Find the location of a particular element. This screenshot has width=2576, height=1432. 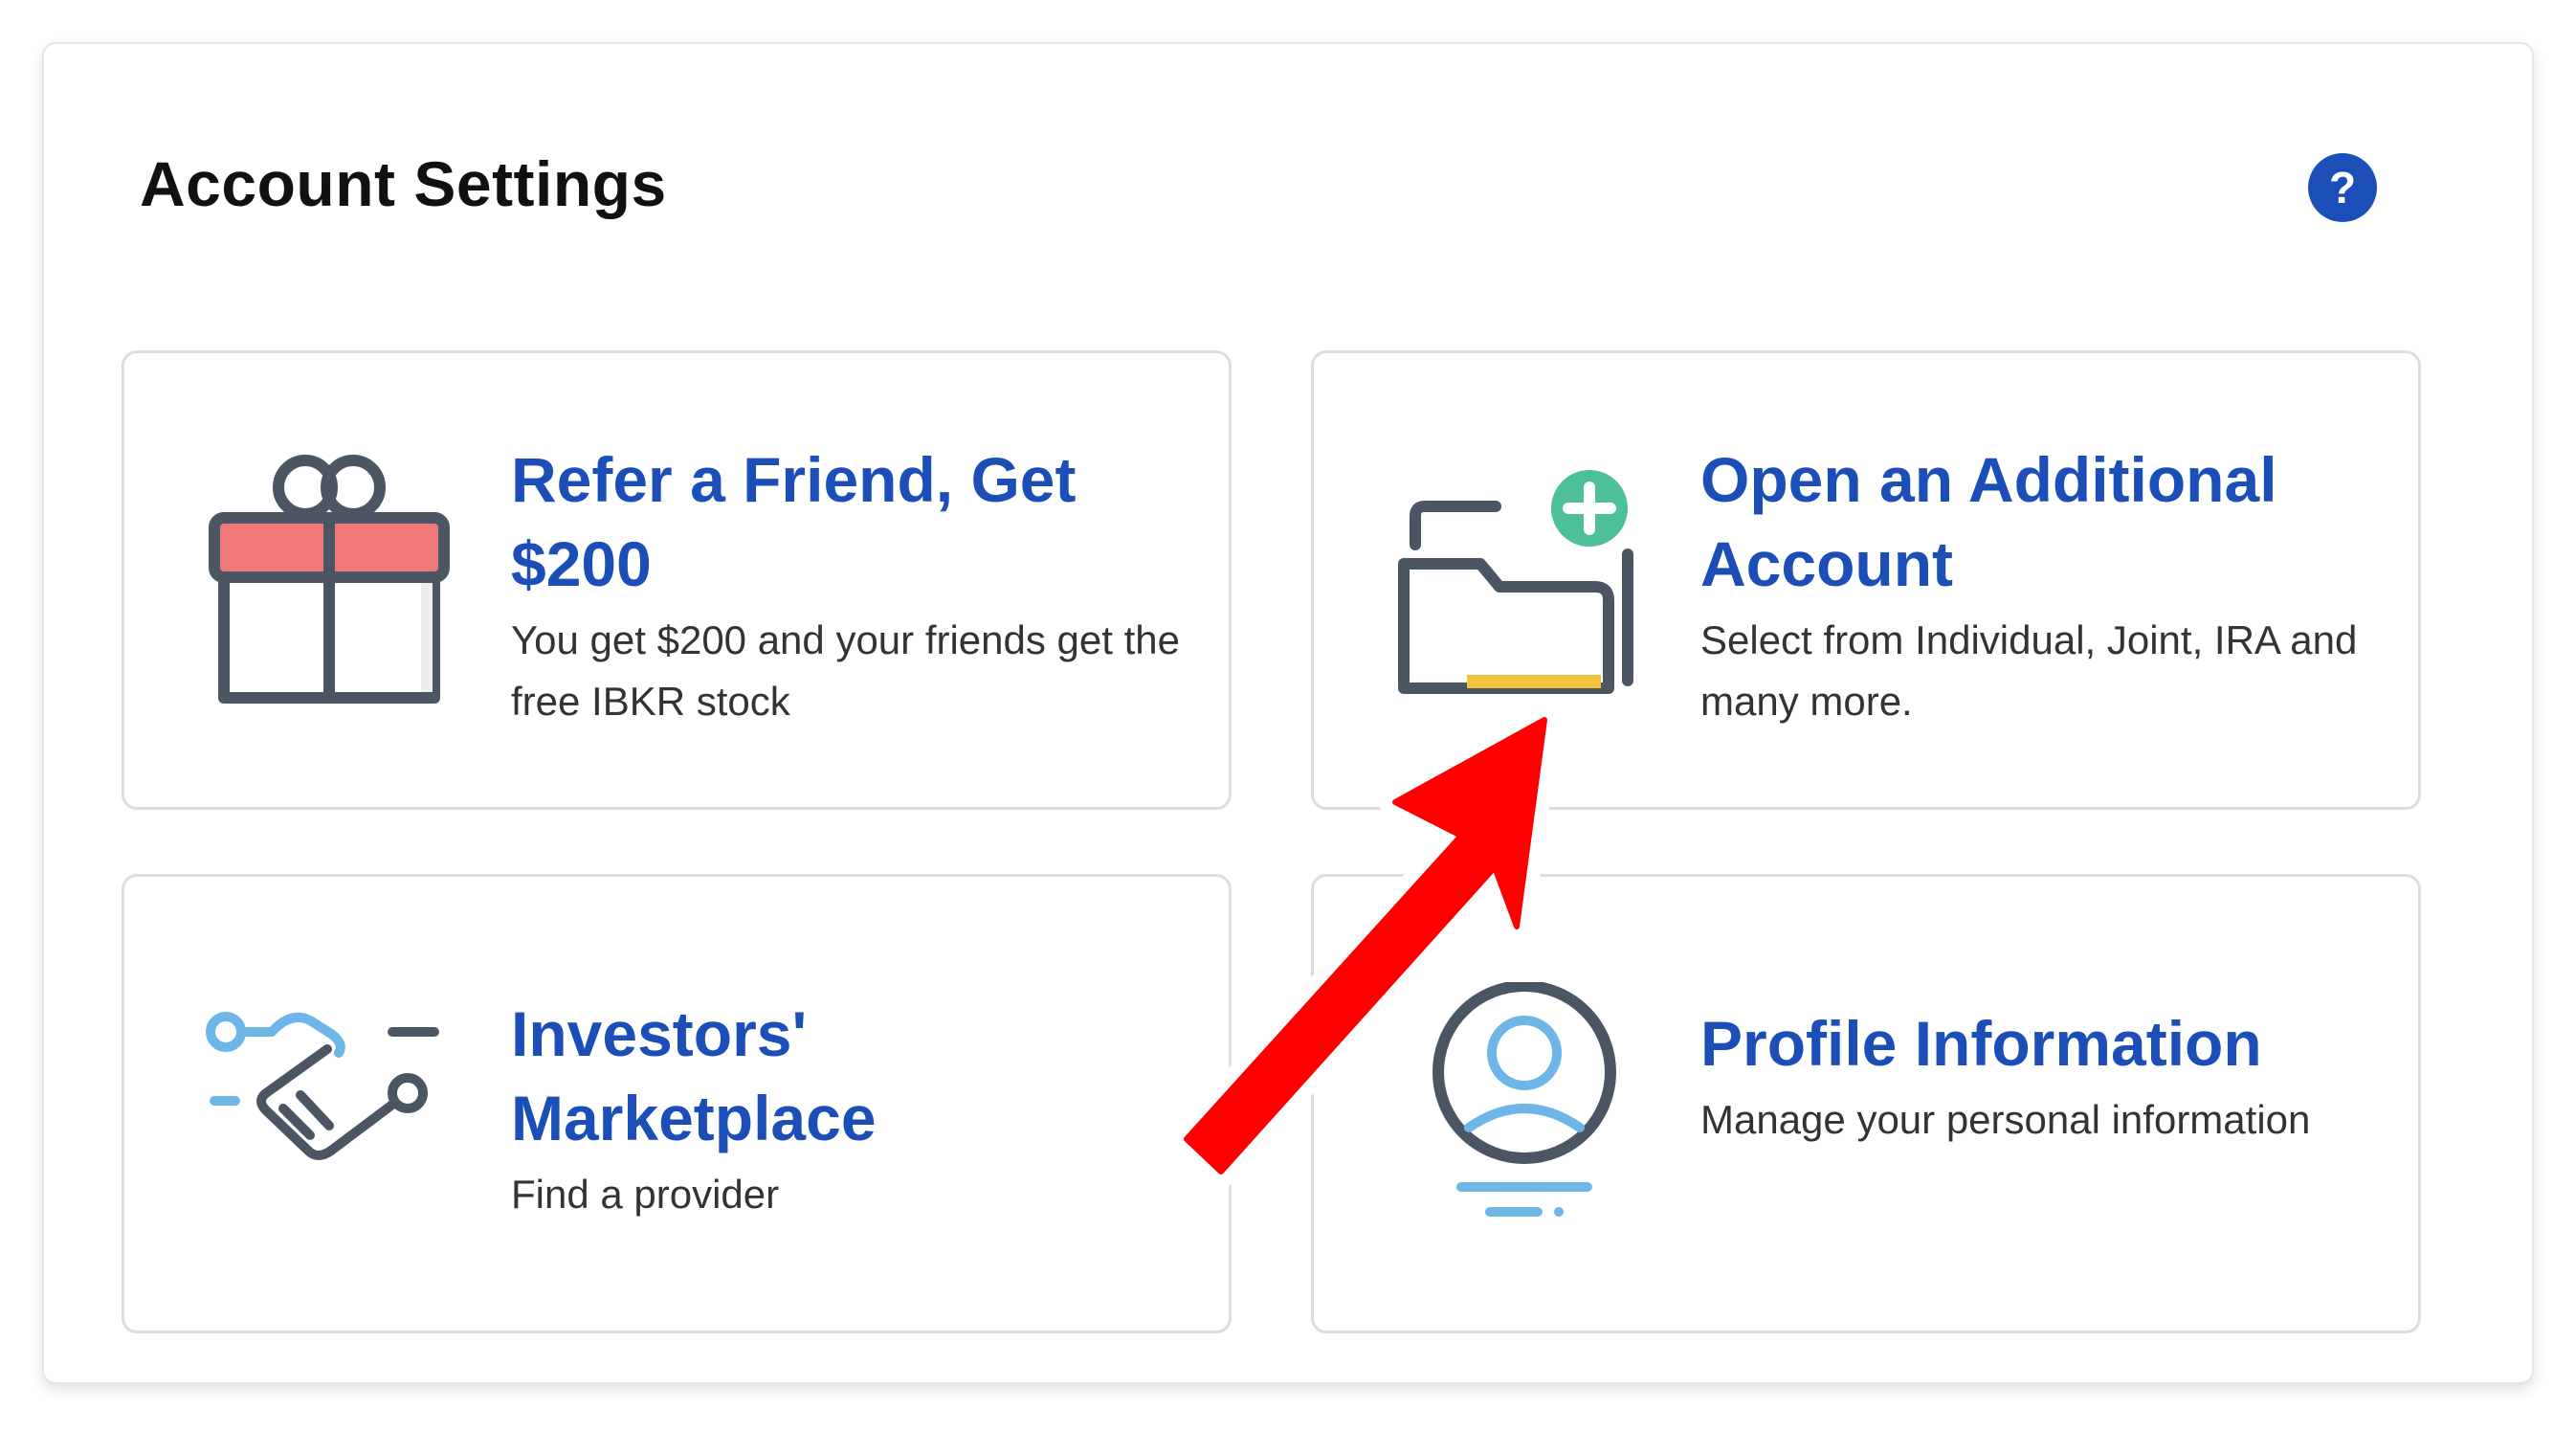

folder-plus-icon is located at coordinates (1518, 583).